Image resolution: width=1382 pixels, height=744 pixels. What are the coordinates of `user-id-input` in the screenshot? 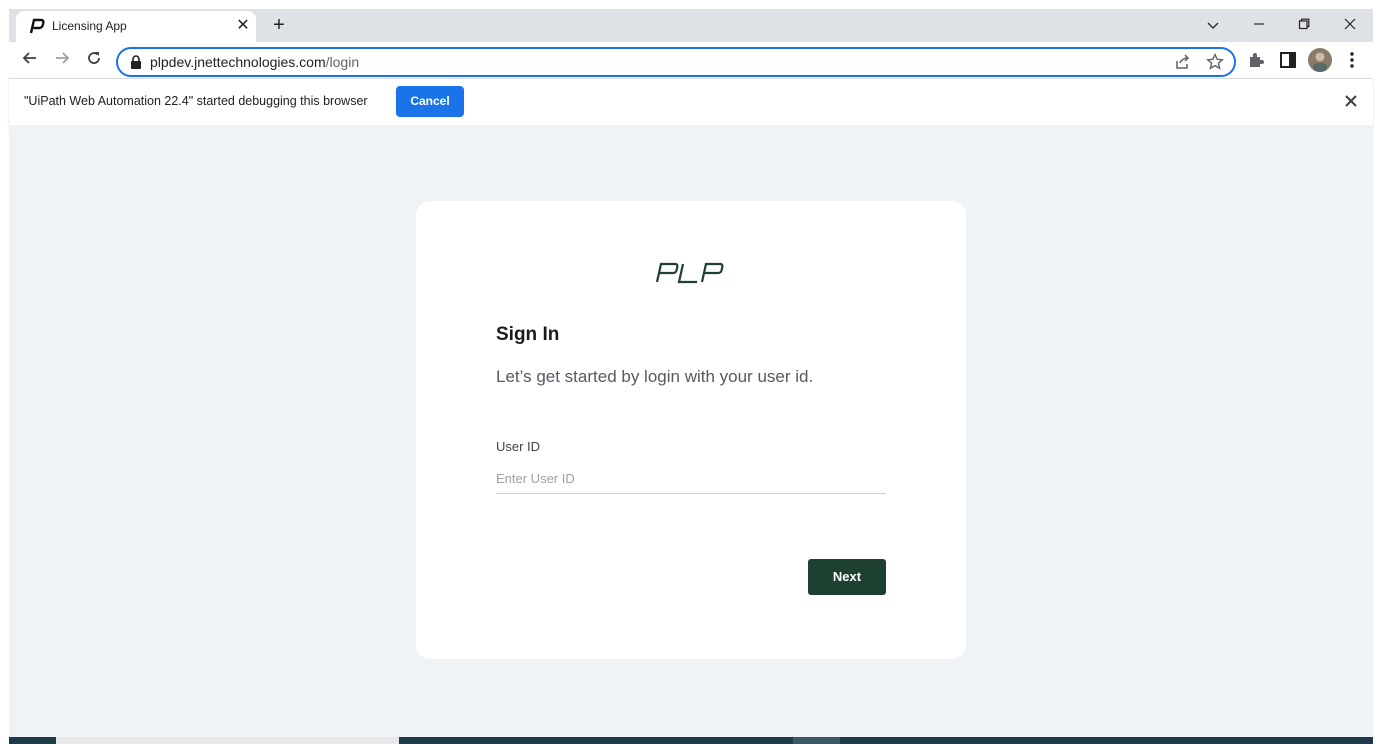 It's located at (691, 478).